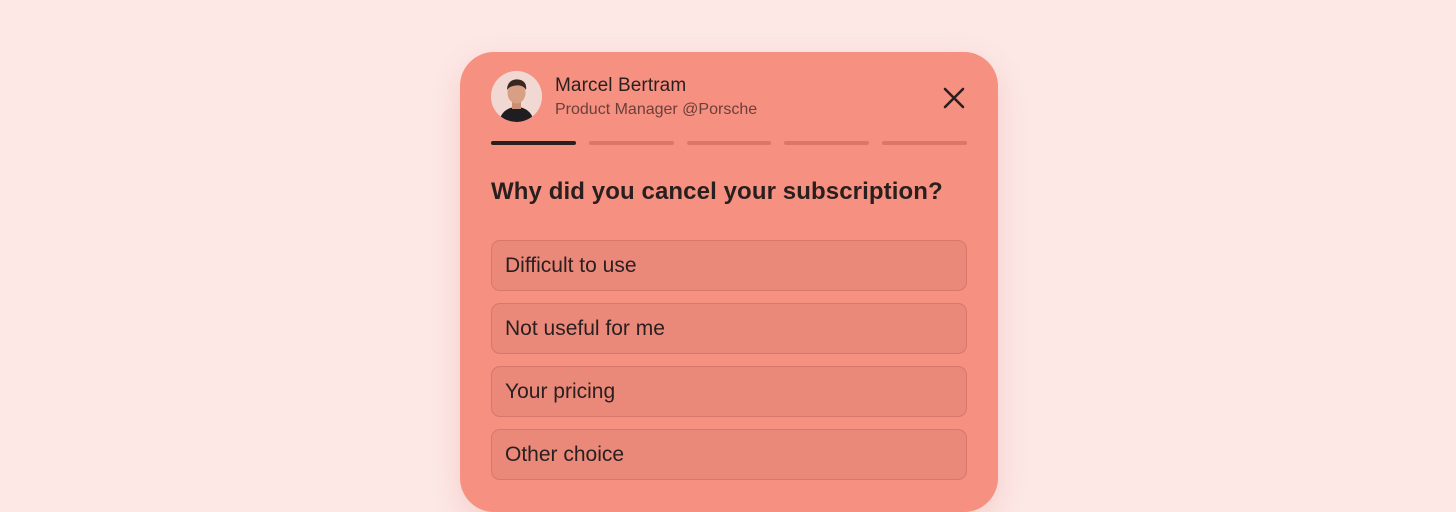 The image size is (1456, 512). What do you see at coordinates (717, 191) in the screenshot?
I see `question-title: Why did you cancel your subscription?` at bounding box center [717, 191].